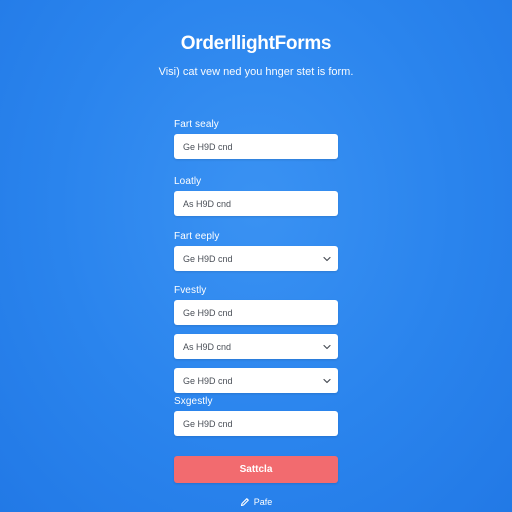  I want to click on footer-link-label: Pafe, so click(263, 502).